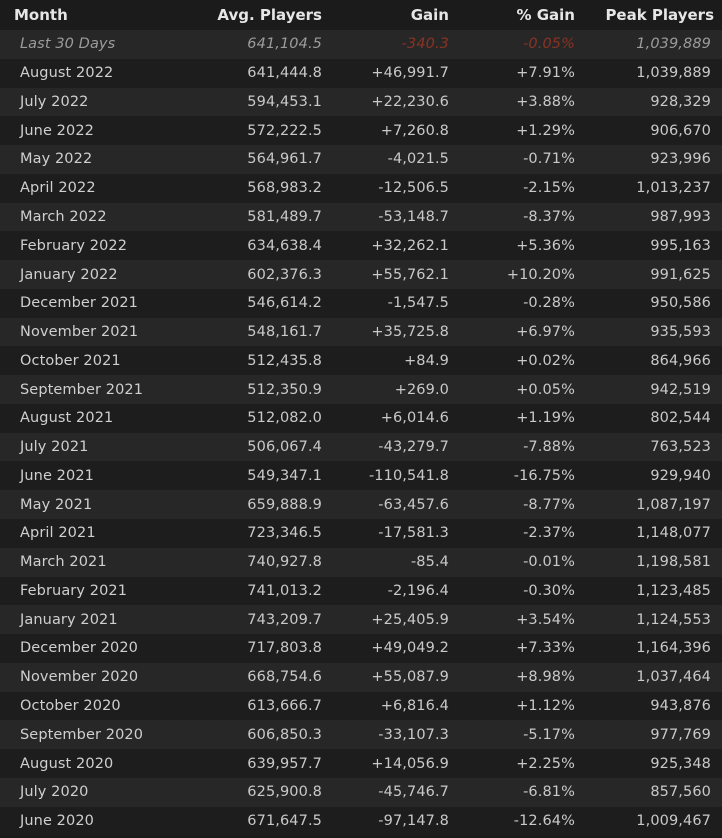  What do you see at coordinates (673, 188) in the screenshot?
I see `peak-players-cell: 1,013,237` at bounding box center [673, 188].